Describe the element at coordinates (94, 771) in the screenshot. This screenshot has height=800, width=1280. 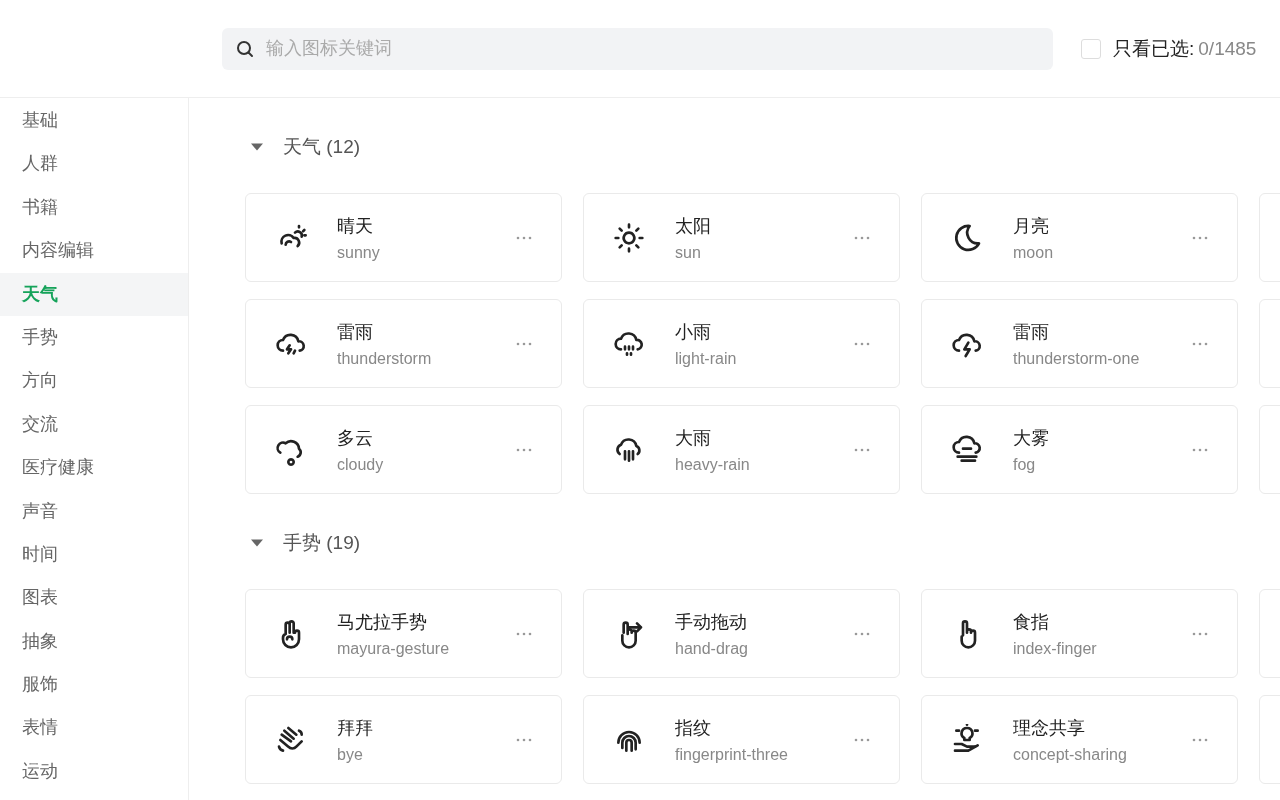
I see `sidebar-item: 运动` at that location.